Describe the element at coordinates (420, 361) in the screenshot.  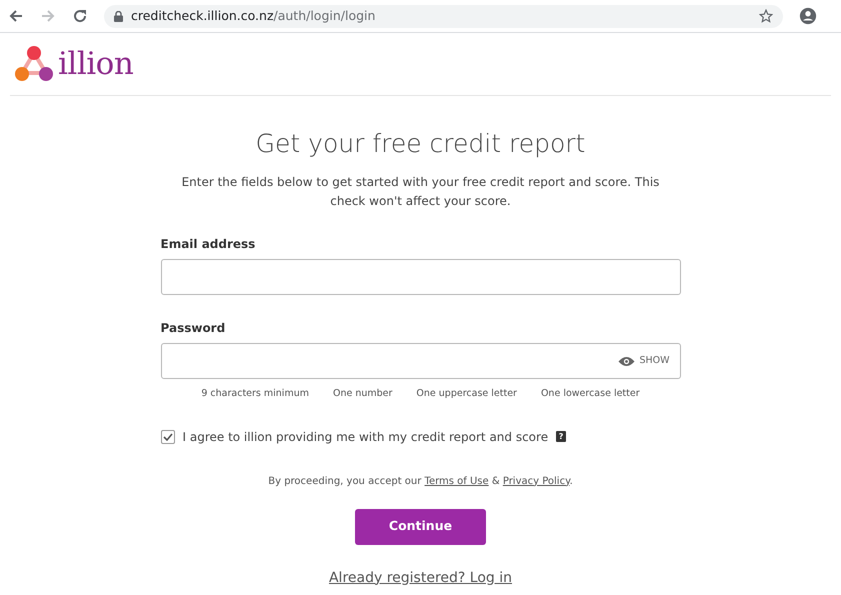
I see `input-field: SHOW` at that location.